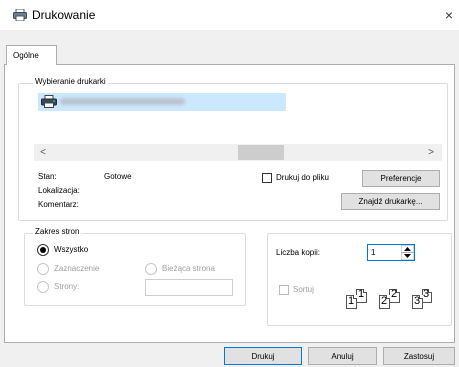 The height and width of the screenshot is (367, 459). What do you see at coordinates (43, 287) in the screenshot?
I see `pages-radio` at bounding box center [43, 287].